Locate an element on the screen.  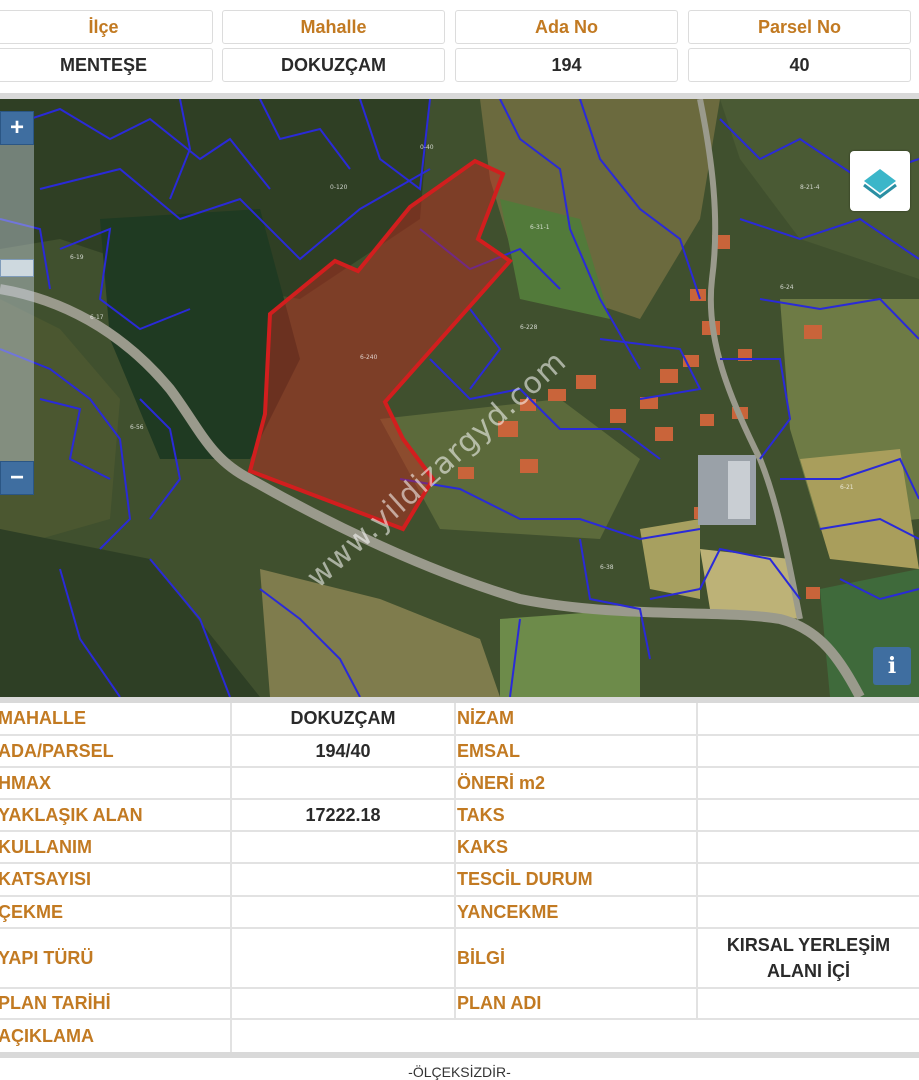
svg-text: 6-228 is located at coordinates (529, 327).